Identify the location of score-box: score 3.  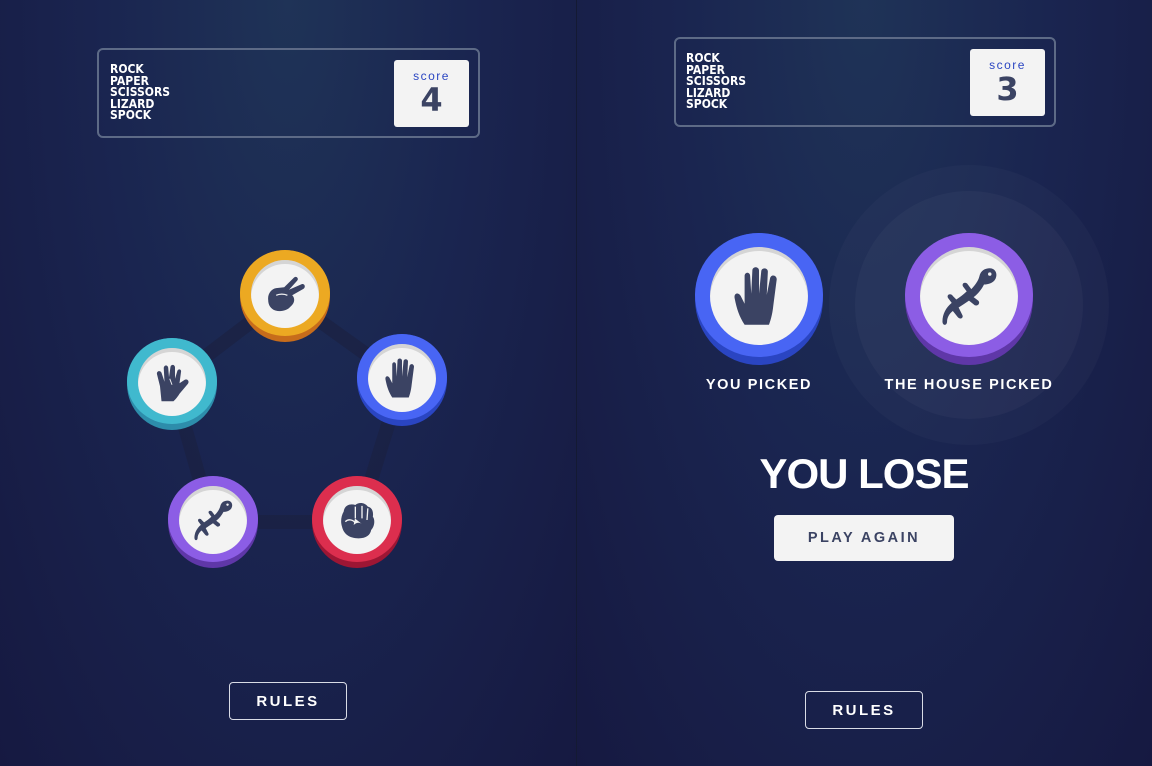
(1007, 82).